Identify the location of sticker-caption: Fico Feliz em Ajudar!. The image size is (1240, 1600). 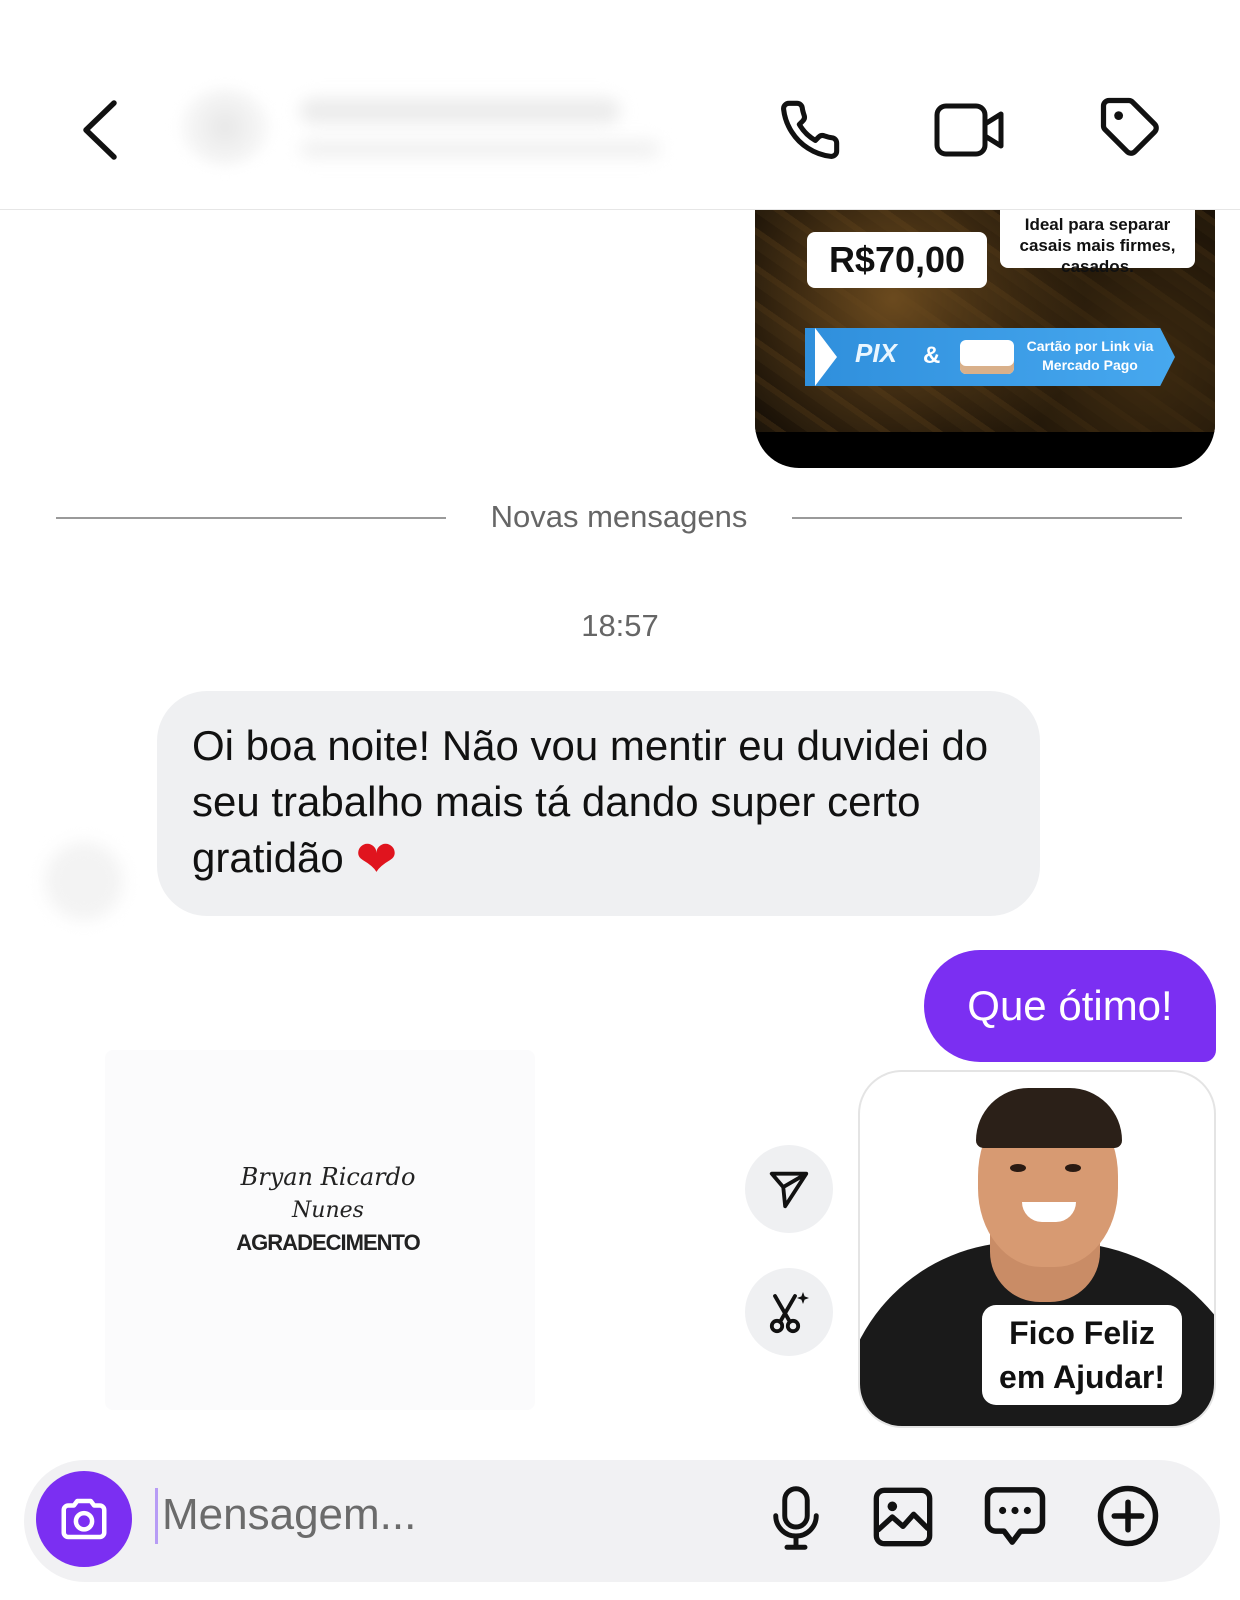
(1082, 1355).